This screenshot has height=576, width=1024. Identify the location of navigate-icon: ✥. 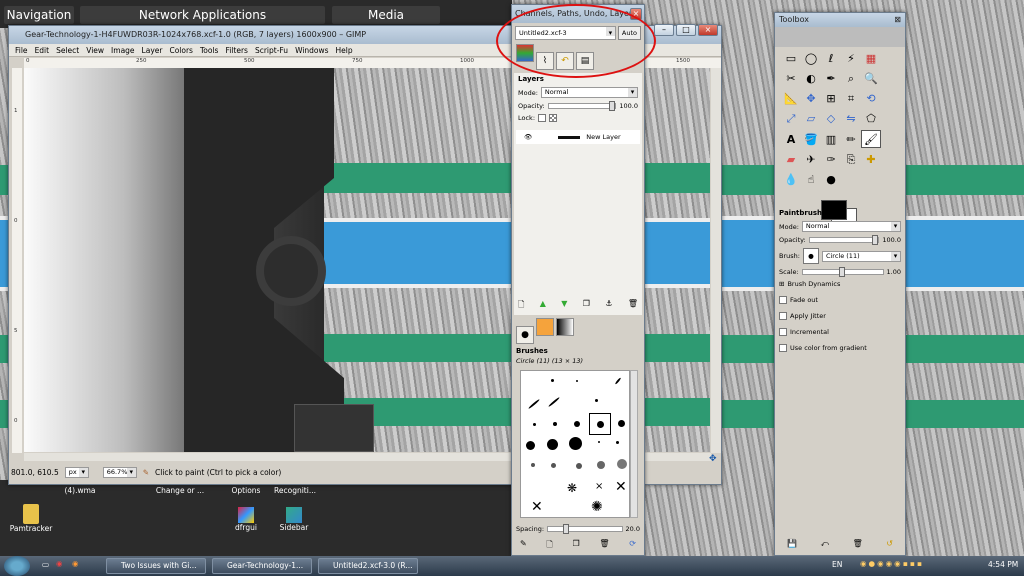
(713, 459).